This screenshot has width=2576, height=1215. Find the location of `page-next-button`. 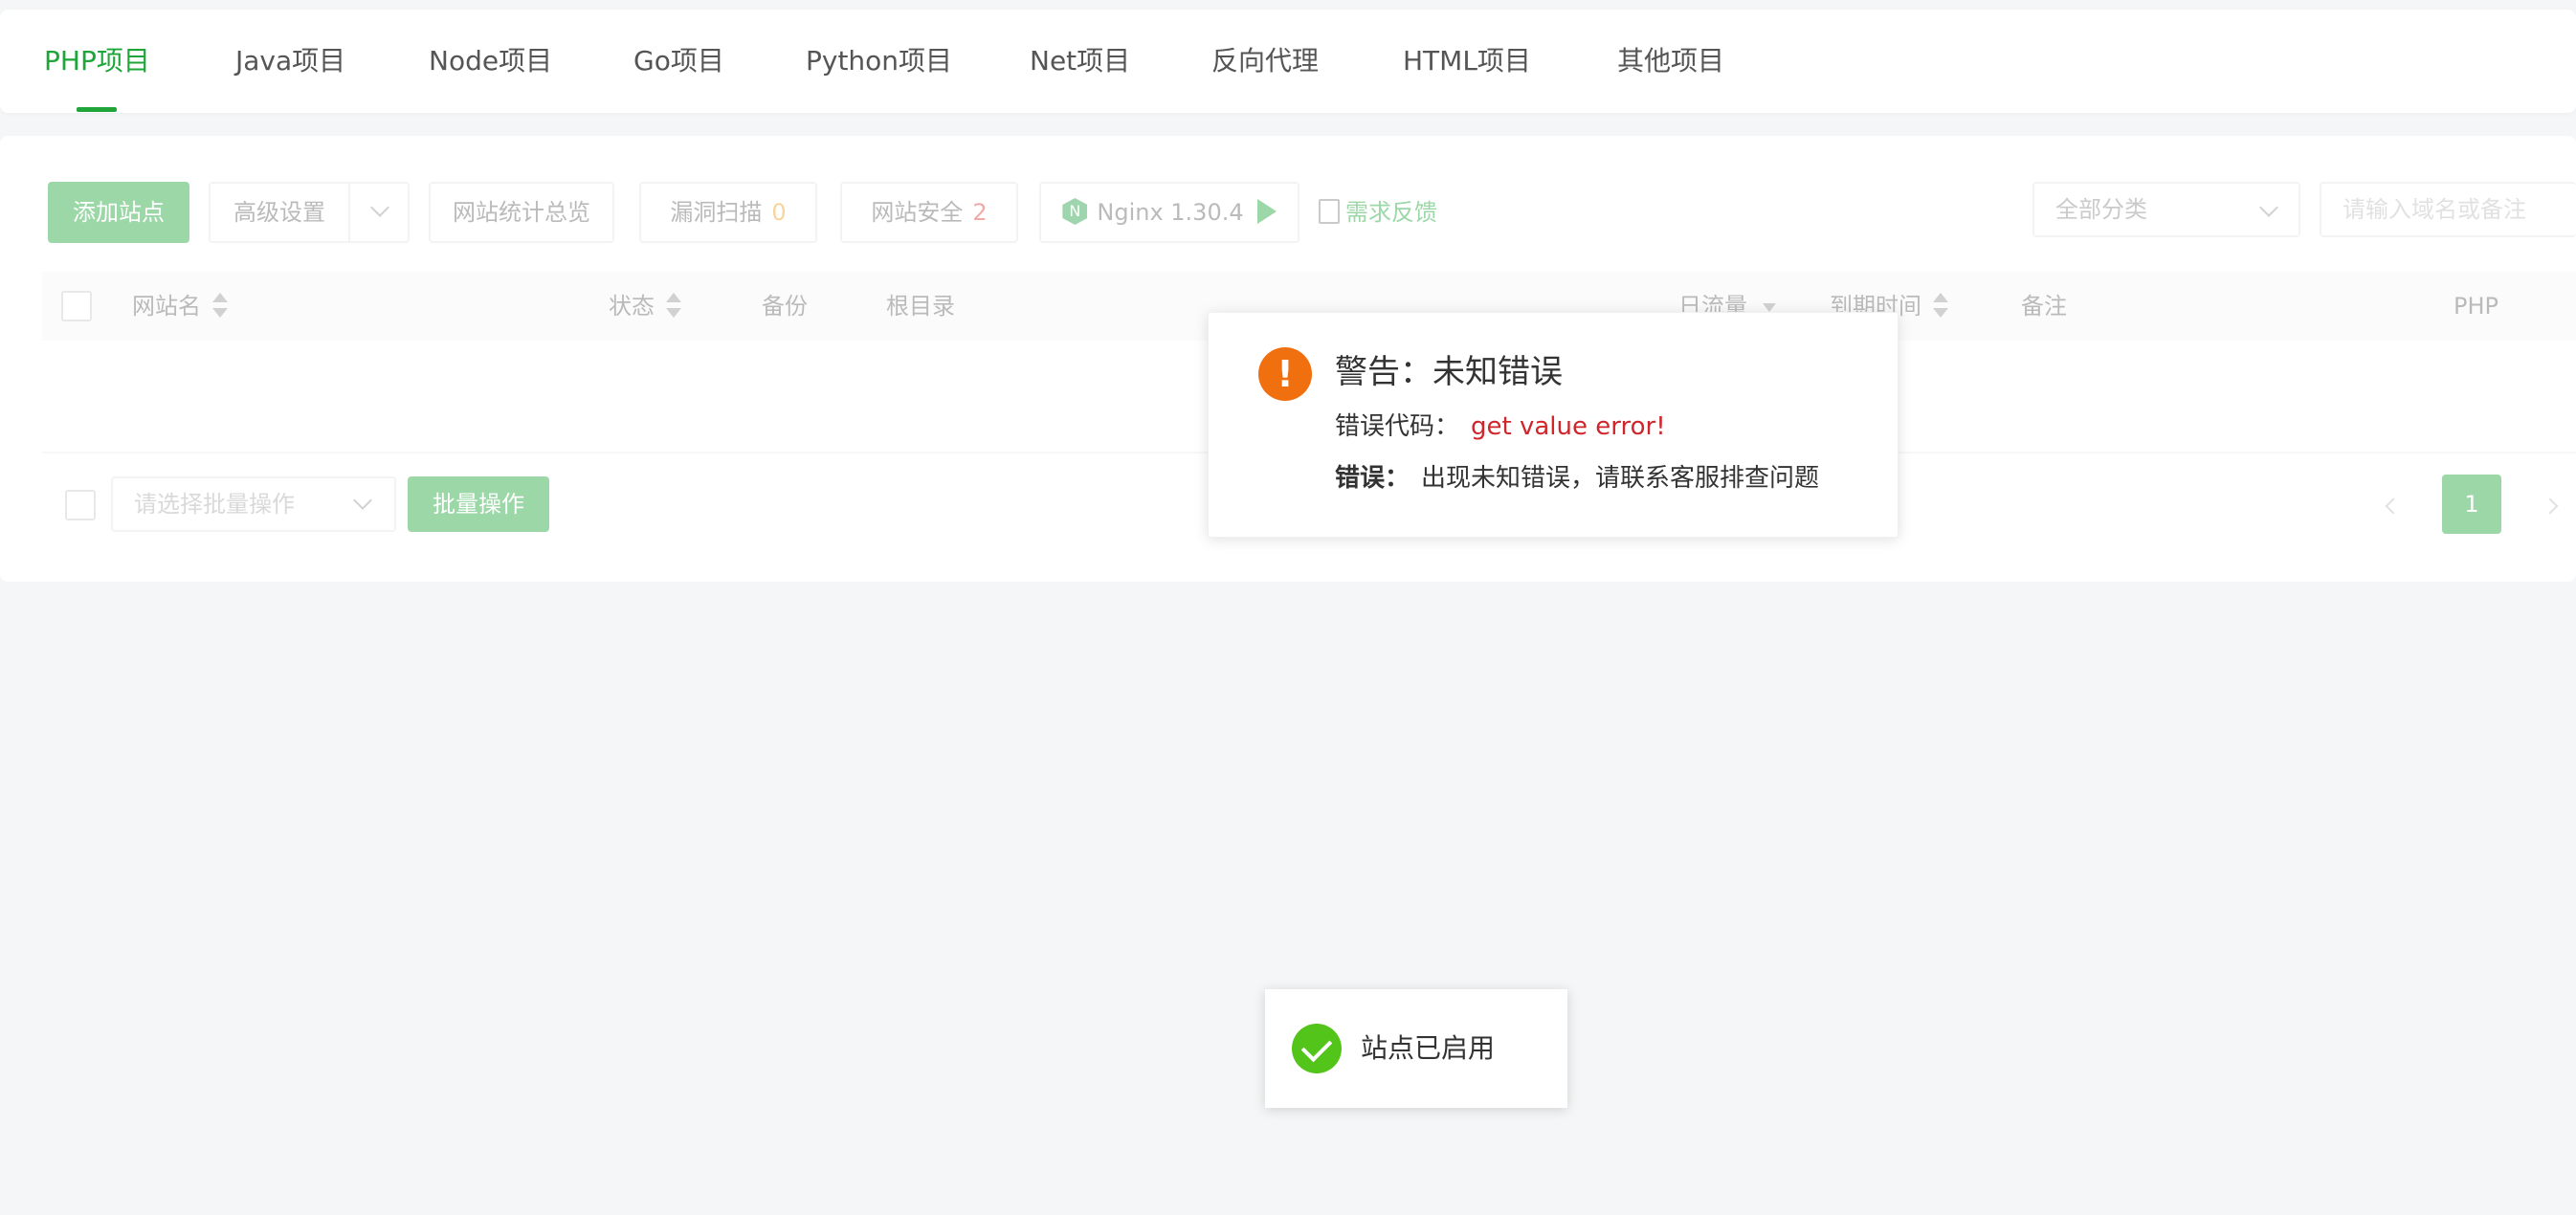

page-next-button is located at coordinates (2548, 504).